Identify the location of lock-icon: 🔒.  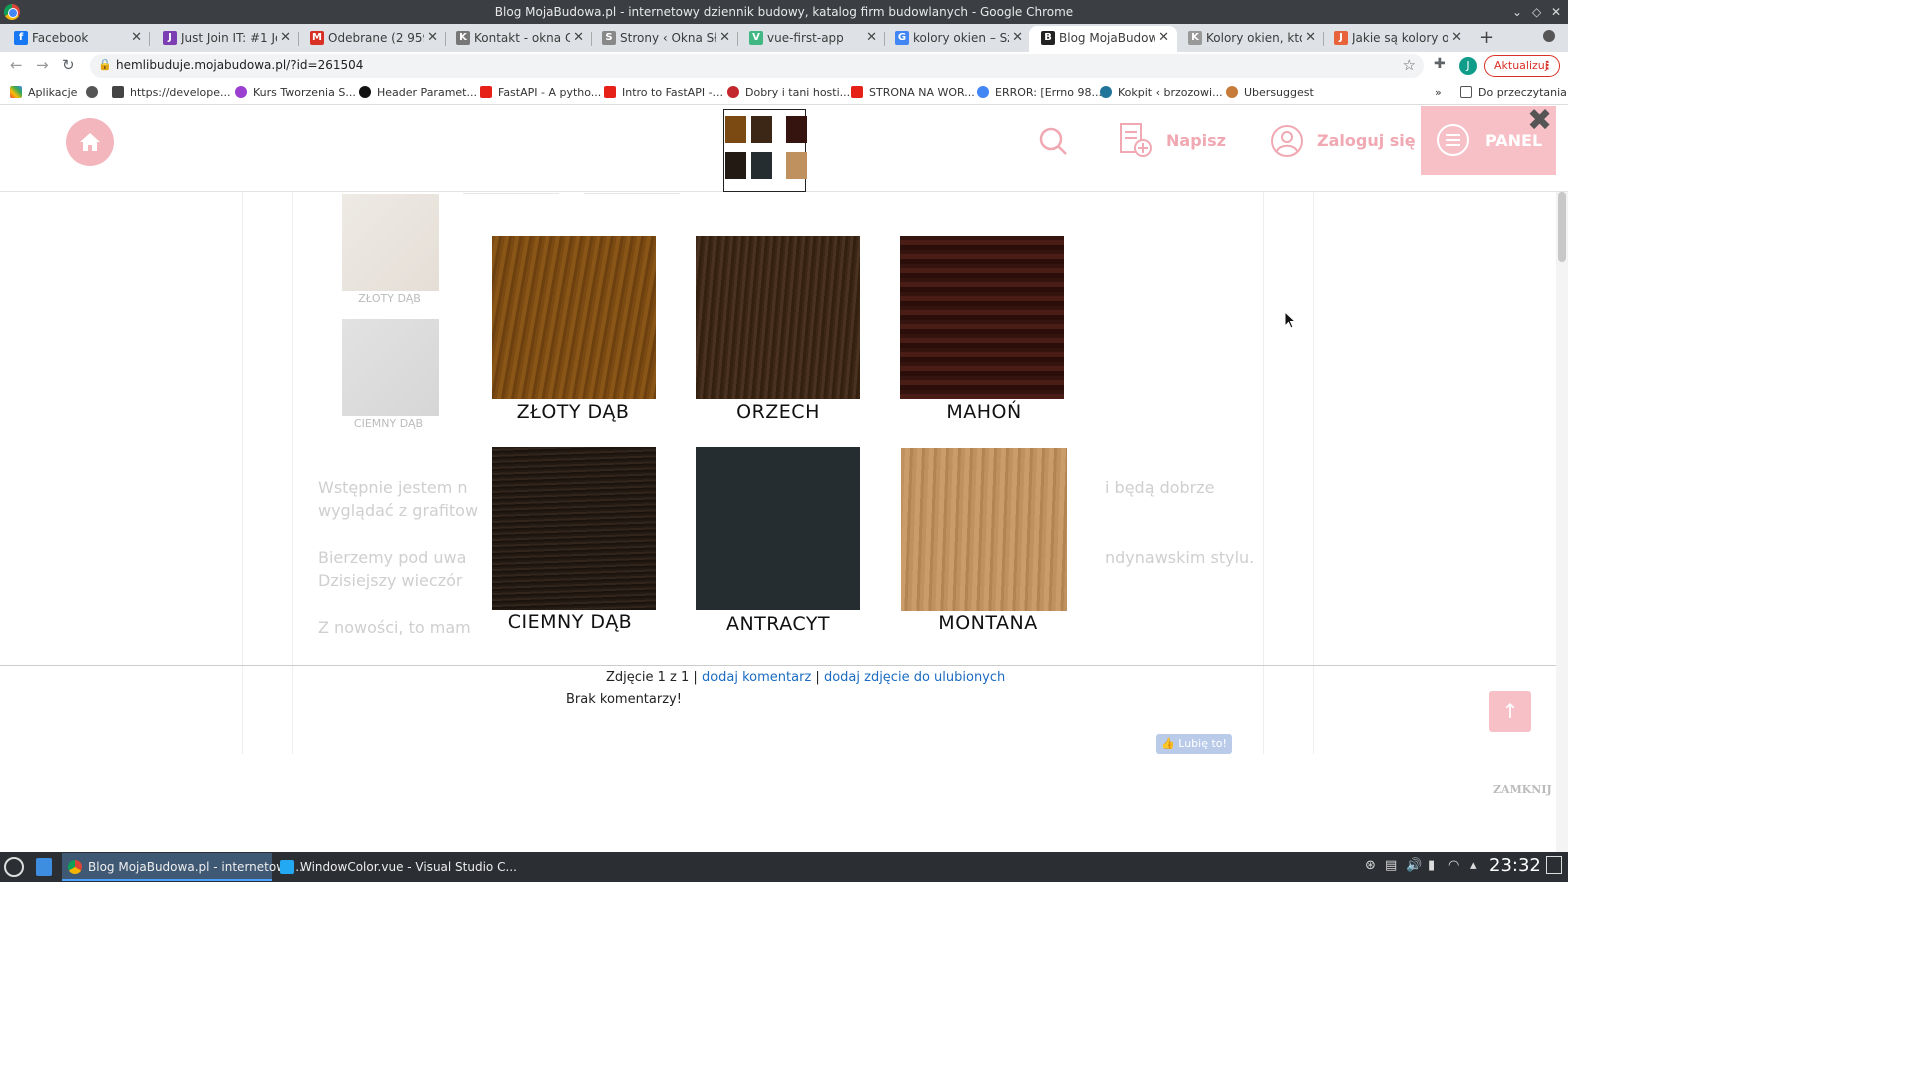
(105, 64).